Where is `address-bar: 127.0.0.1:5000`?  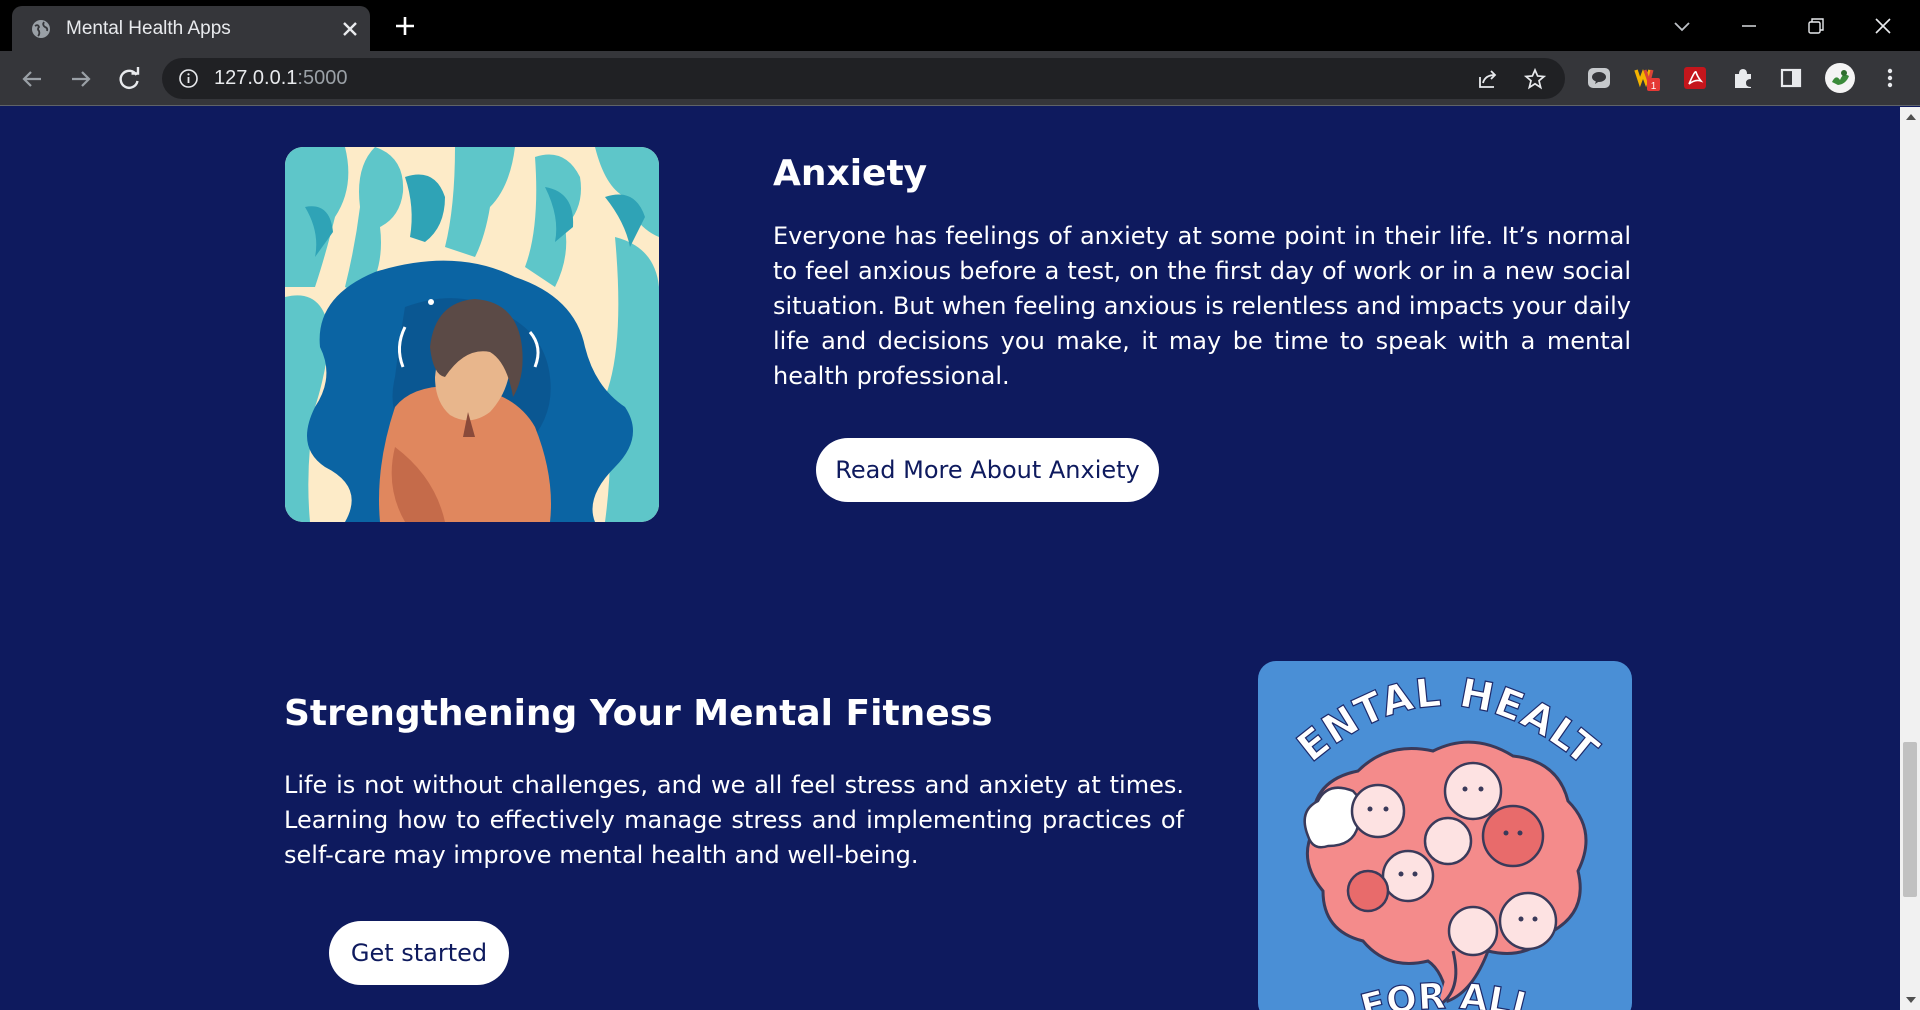
address-bar: 127.0.0.1:5000 is located at coordinates (863, 78).